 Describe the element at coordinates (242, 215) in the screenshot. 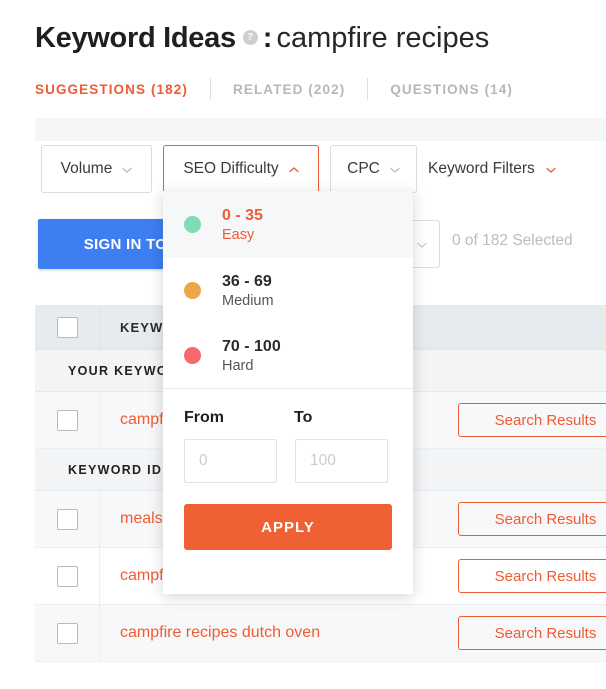

I see `difficulty-range: 0 - 35` at that location.